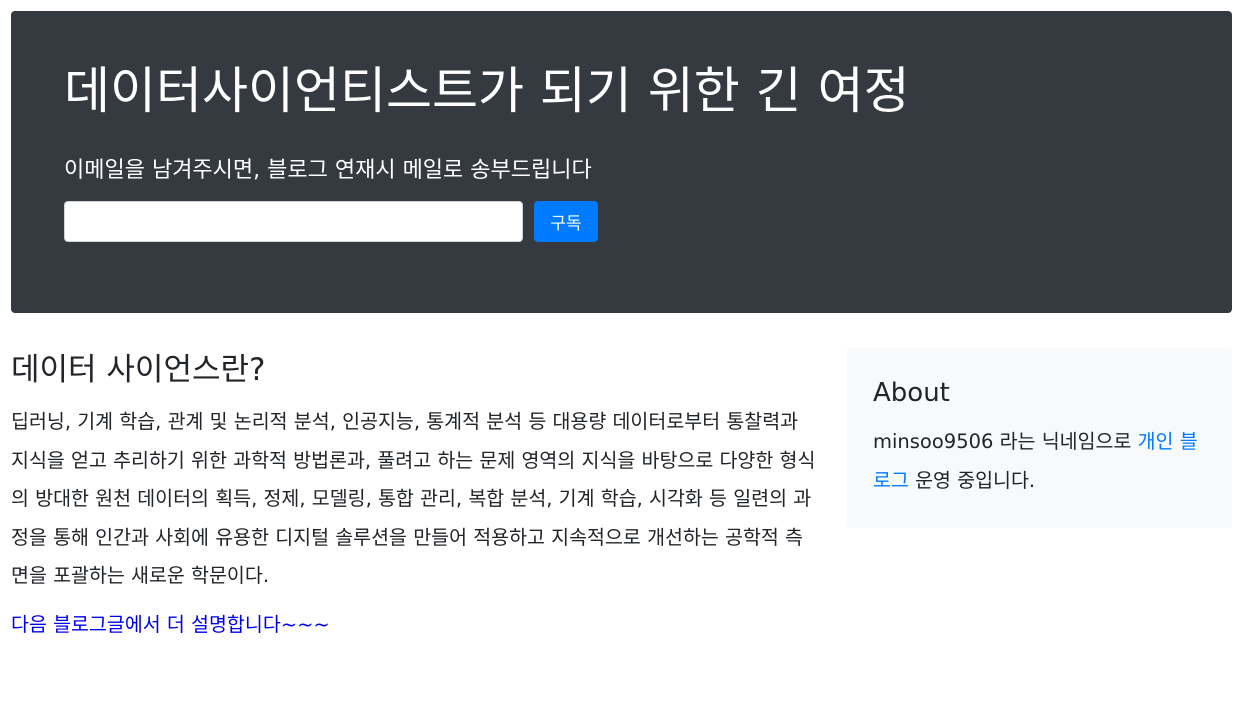 This screenshot has width=1249, height=703. I want to click on more-blog-link: 다음 블로그글에서 더 설명합니다~~~, so click(170, 624).